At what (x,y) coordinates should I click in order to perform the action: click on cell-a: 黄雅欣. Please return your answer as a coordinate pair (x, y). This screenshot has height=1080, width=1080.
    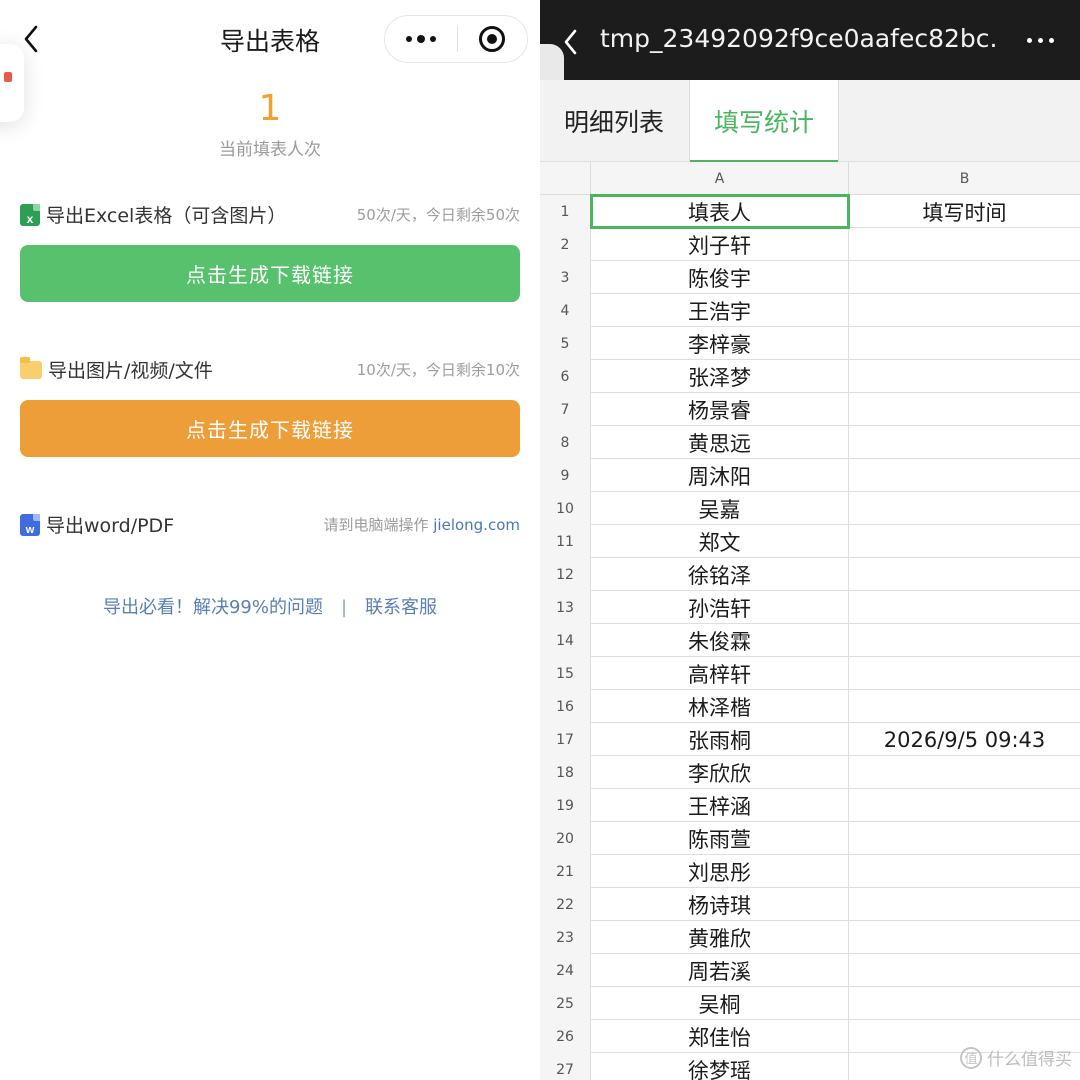
    Looking at the image, I should click on (720, 937).